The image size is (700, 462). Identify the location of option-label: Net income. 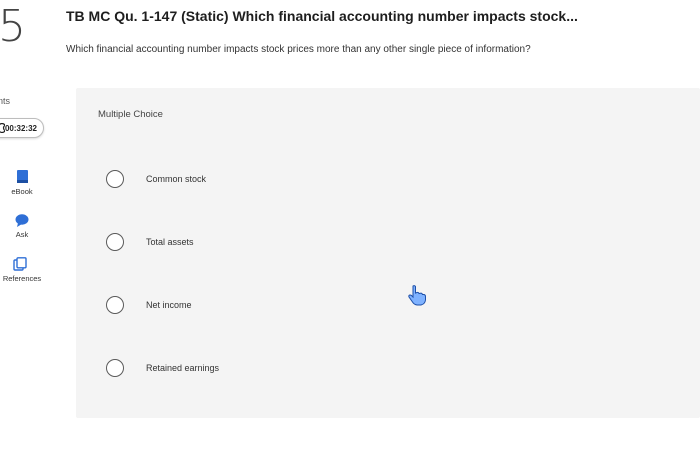
(169, 305).